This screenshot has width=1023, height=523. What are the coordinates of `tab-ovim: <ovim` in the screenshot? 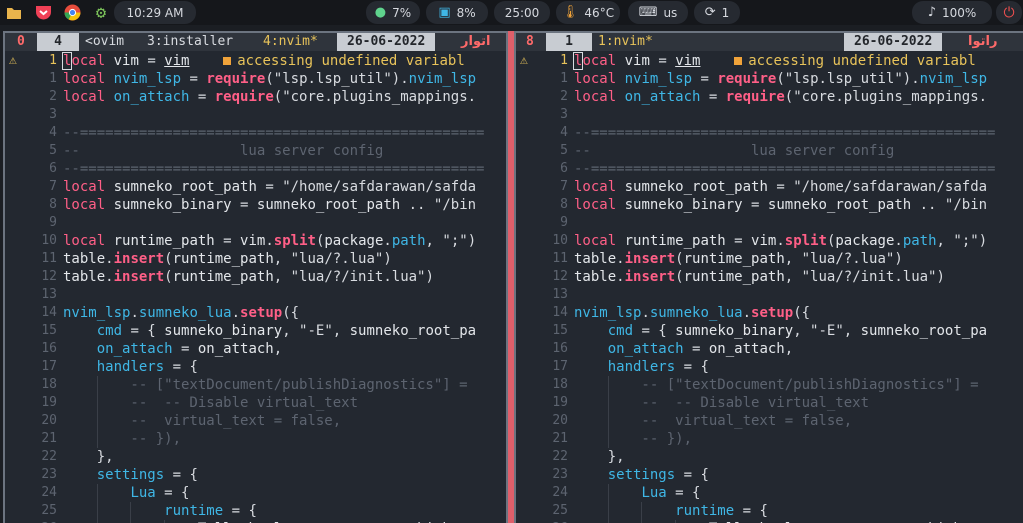 It's located at (104, 42).